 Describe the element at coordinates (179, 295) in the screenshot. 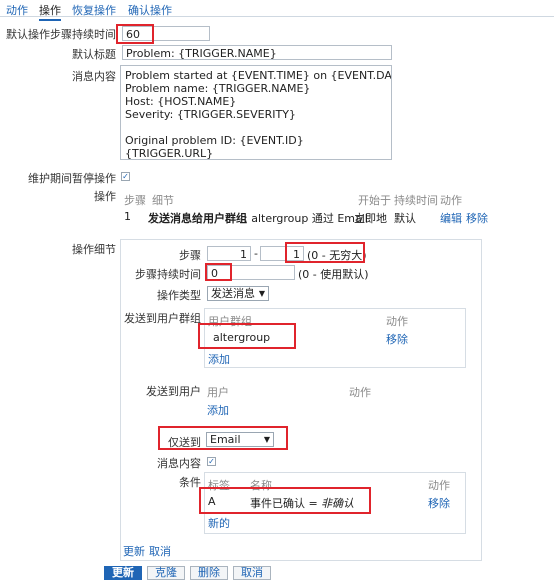

I see `op-type-label: 操作类型` at that location.